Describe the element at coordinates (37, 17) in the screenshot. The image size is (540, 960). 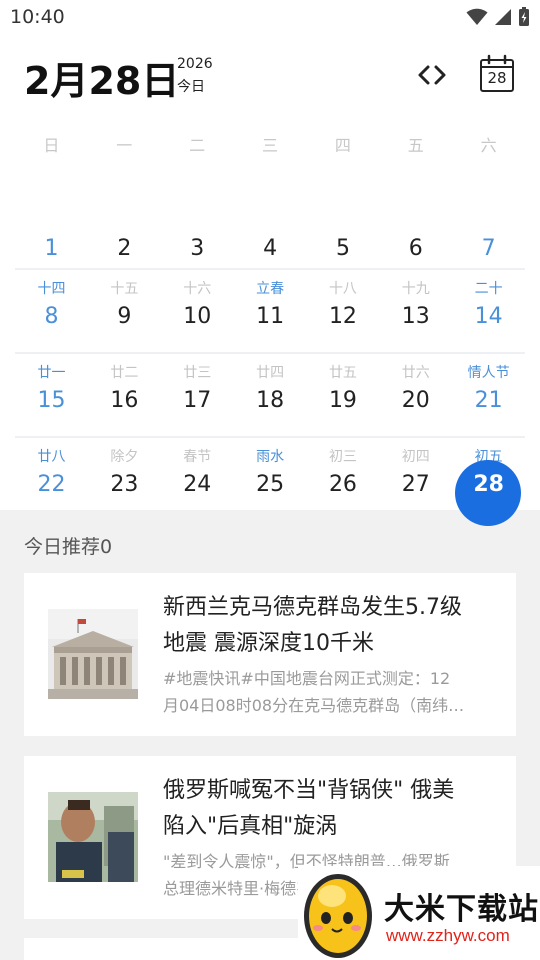
I see `status-time: 10:40` at that location.